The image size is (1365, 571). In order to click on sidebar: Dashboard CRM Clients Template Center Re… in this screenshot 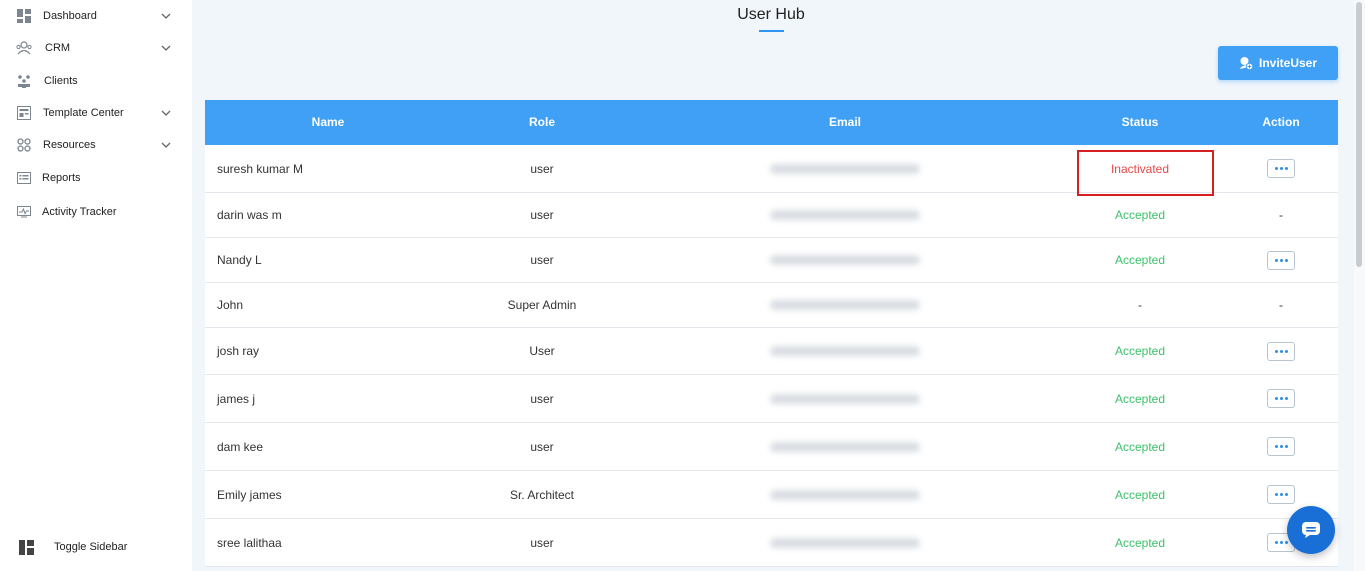, I will do `click(96, 285)`.